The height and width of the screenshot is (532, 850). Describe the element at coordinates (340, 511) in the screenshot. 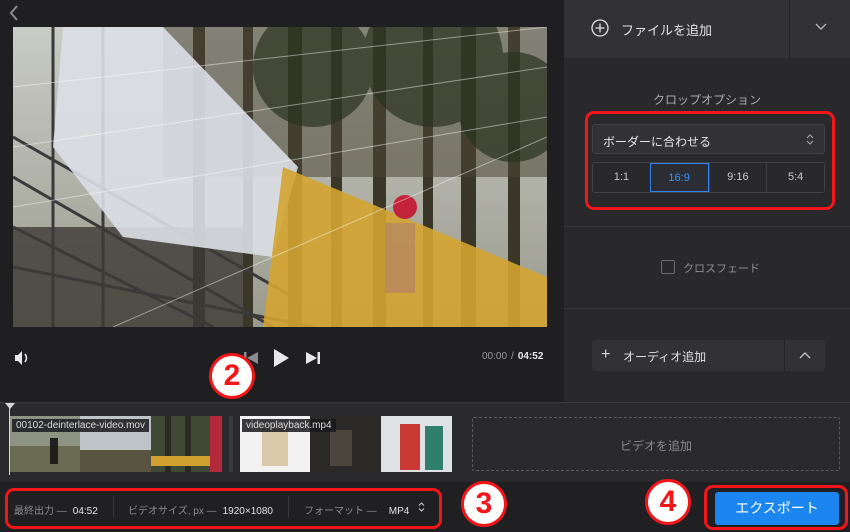

I see `format-label: フォーマット —` at that location.